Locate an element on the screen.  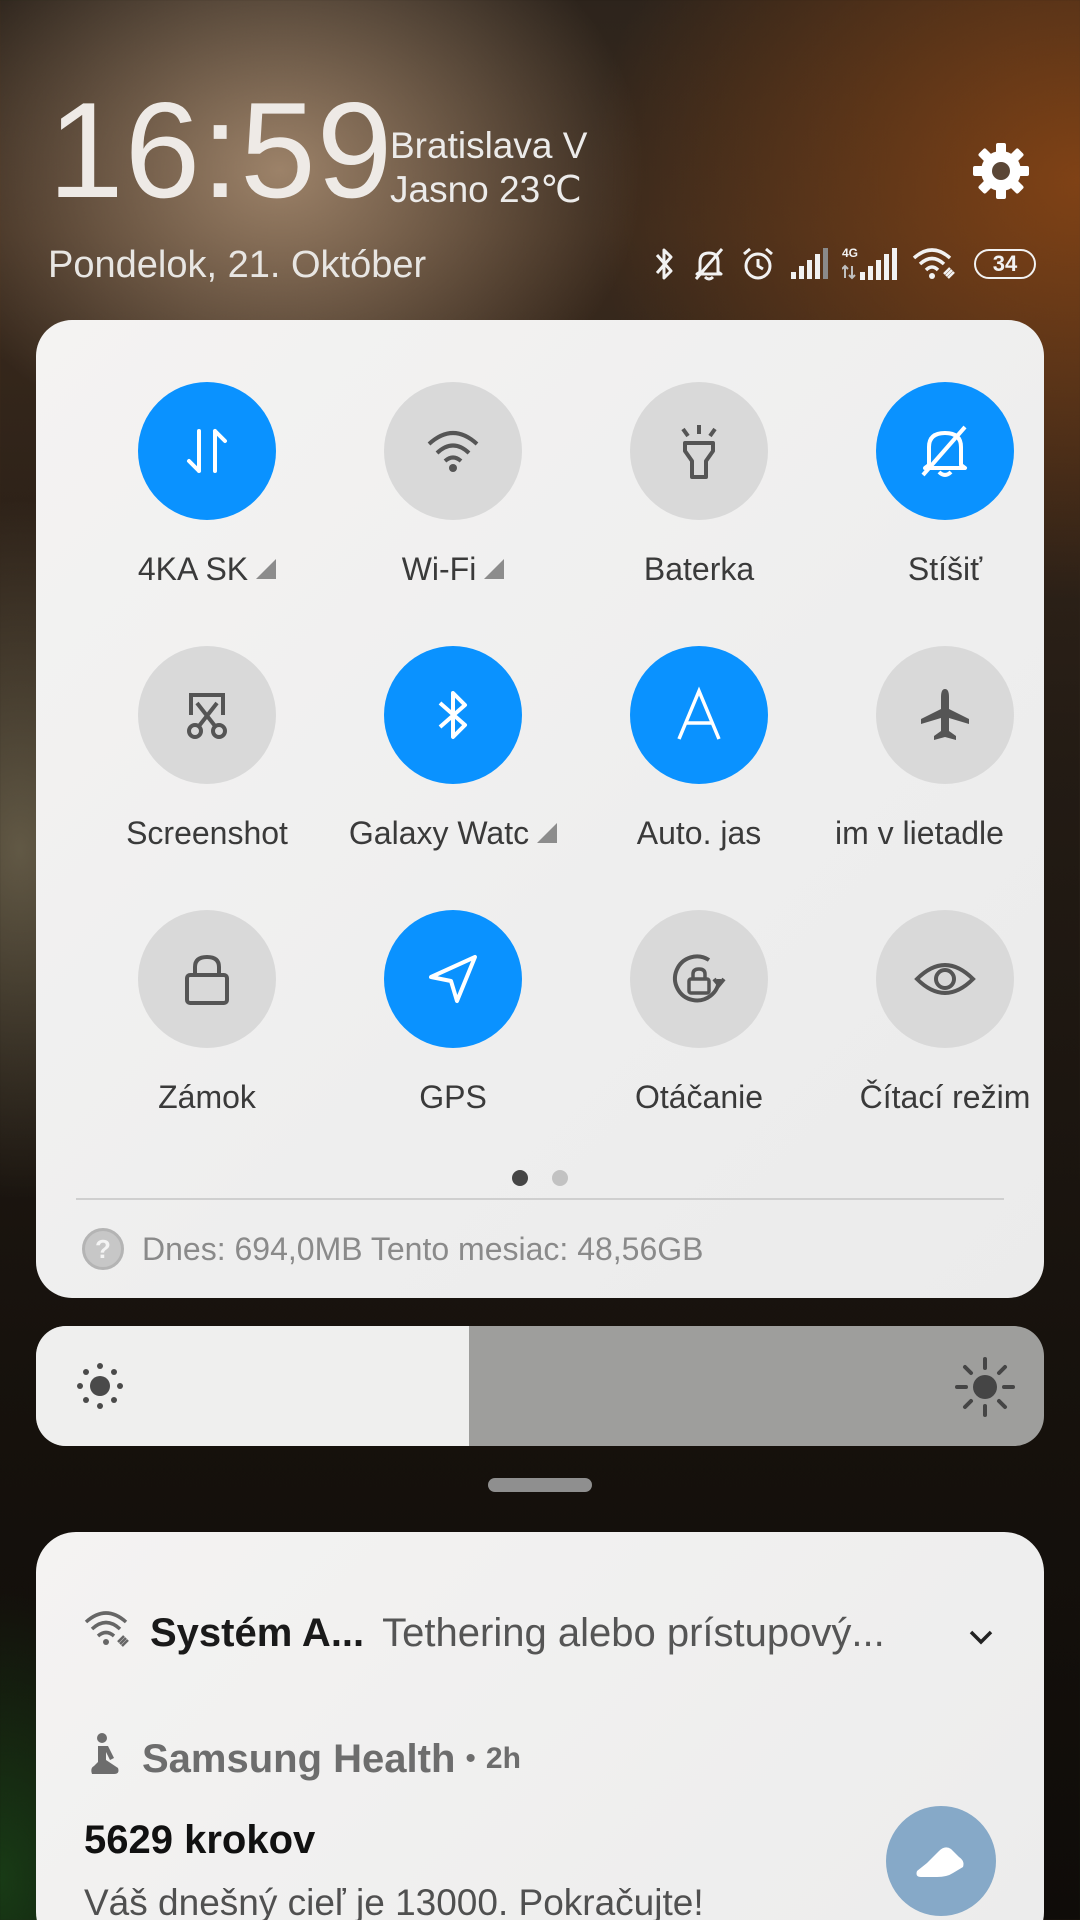
tile-label: Stíšiť is located at coordinates (945, 569).